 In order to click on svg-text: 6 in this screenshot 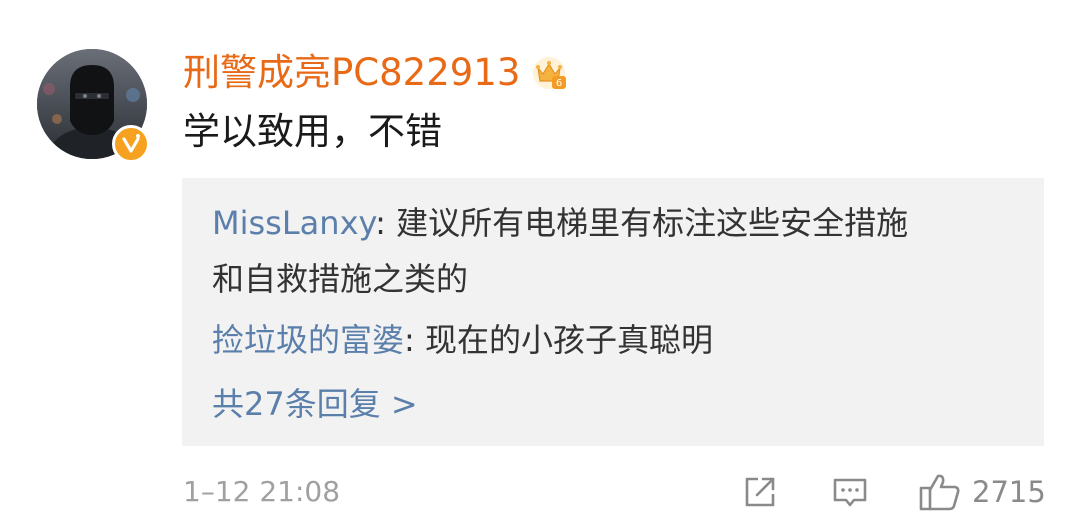, I will do `click(559, 83)`.